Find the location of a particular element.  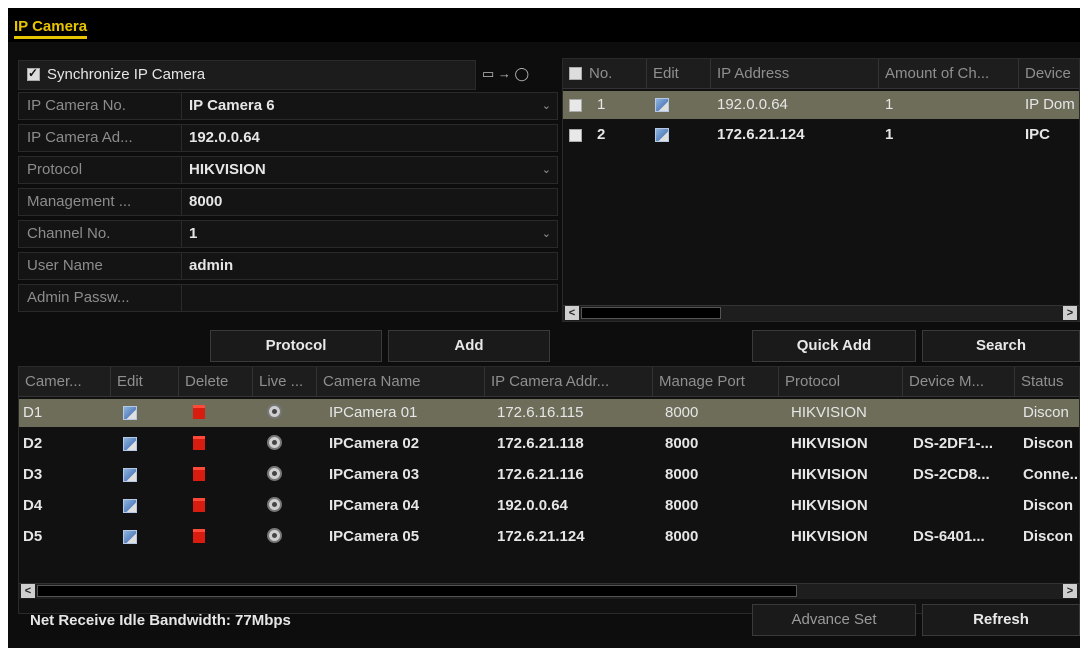

form-value: 8000 is located at coordinates (205, 202).